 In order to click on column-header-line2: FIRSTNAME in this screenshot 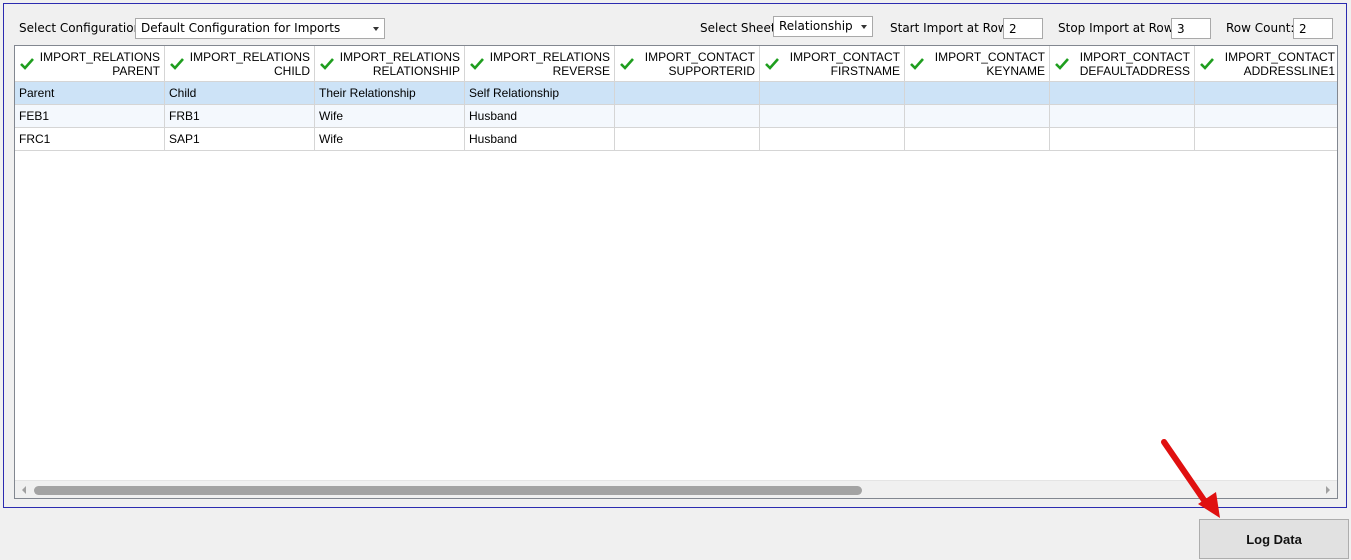, I will do `click(865, 71)`.